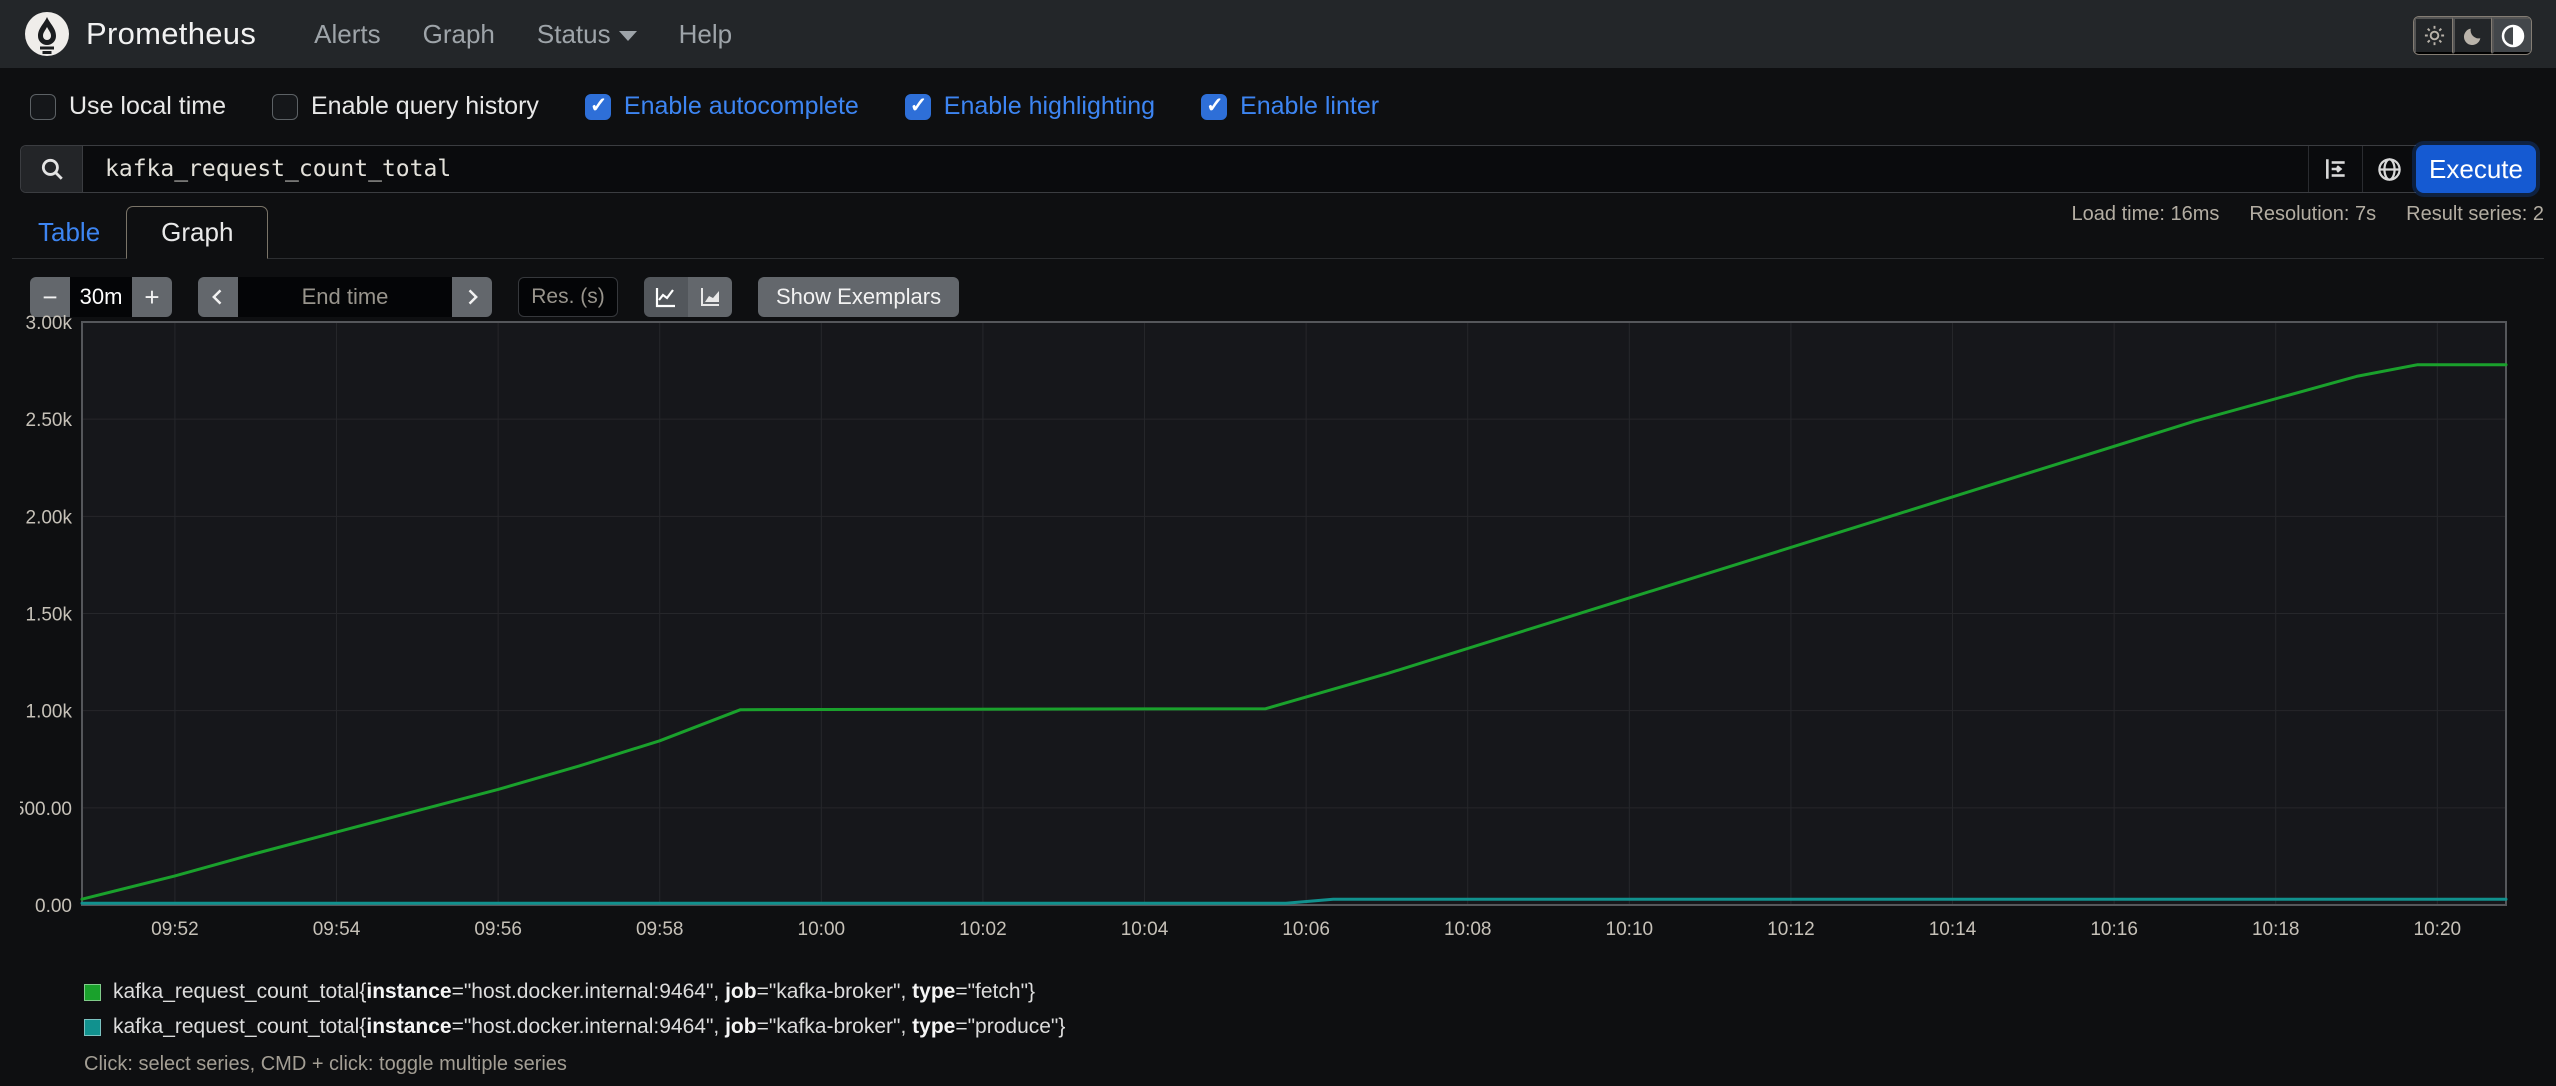 This screenshot has width=2556, height=1086. I want to click on result-stat: Result series: 2, so click(2475, 214).